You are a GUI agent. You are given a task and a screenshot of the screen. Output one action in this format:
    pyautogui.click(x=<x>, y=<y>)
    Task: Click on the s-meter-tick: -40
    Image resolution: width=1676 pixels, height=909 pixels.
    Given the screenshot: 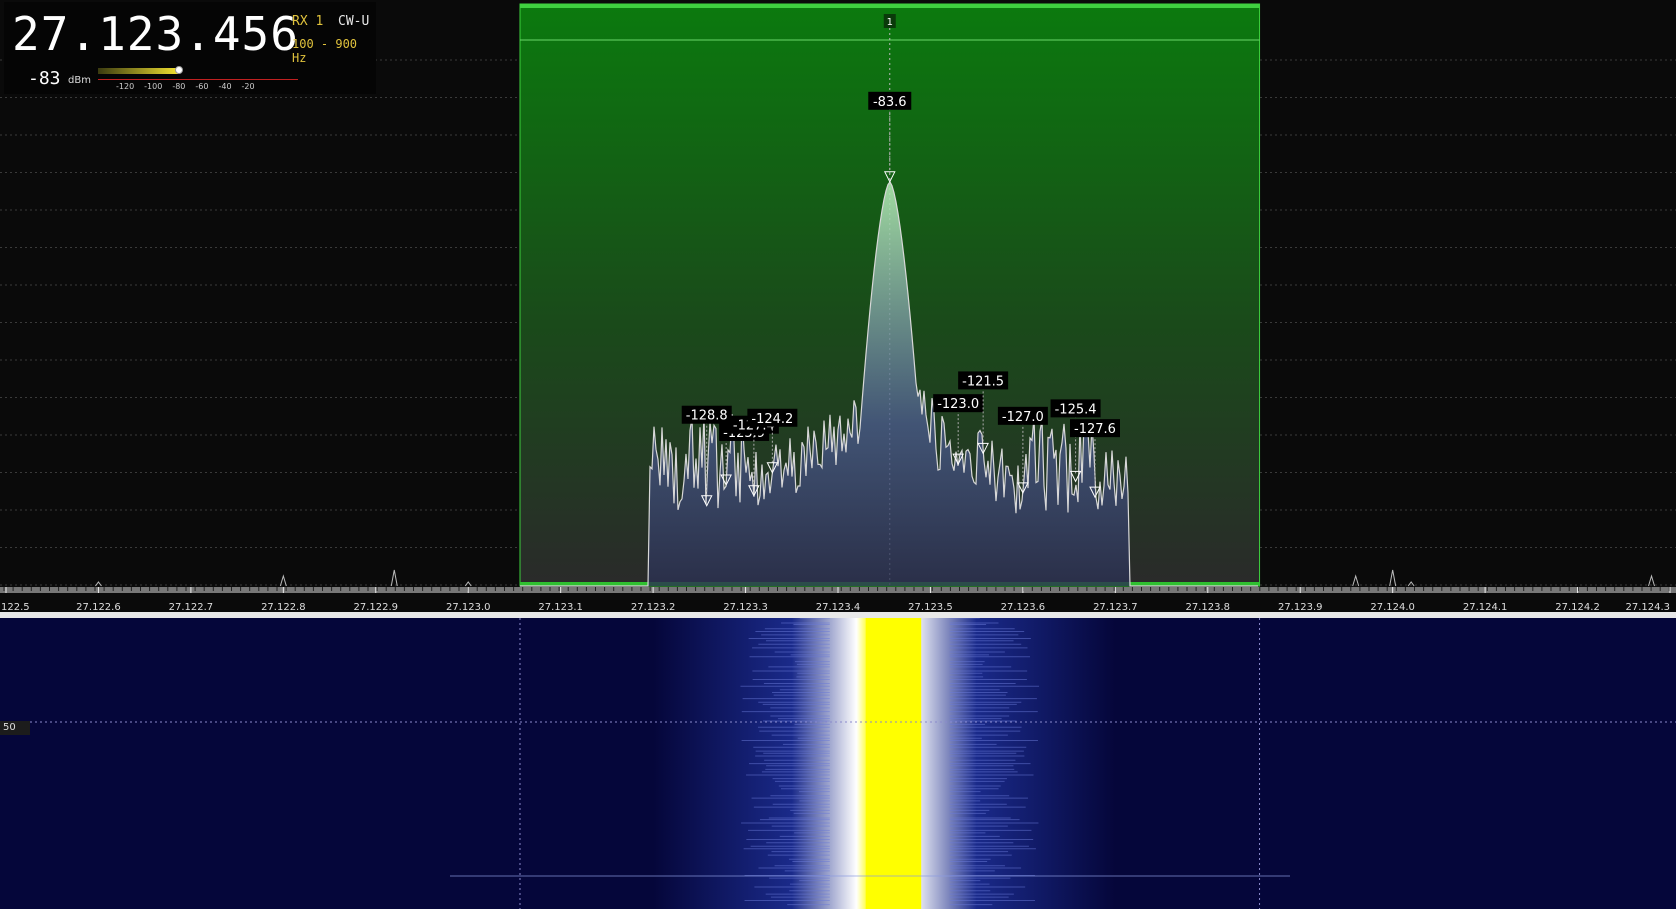 What is the action you would take?
    pyautogui.click(x=225, y=86)
    